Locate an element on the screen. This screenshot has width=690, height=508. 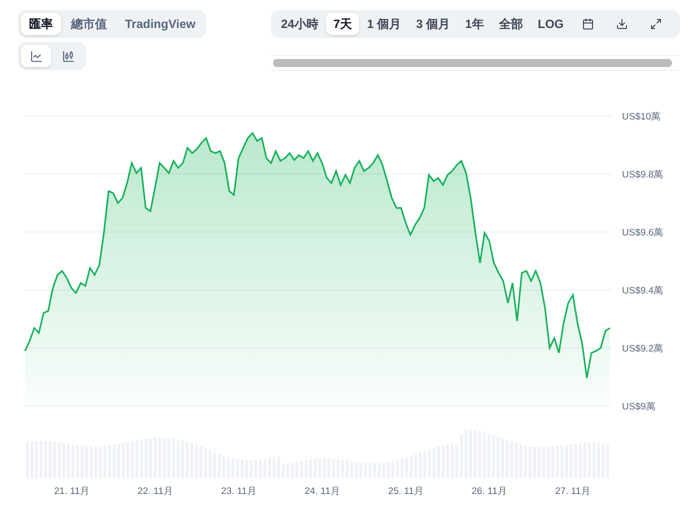
view-tab: 總市值 is located at coordinates (89, 24).